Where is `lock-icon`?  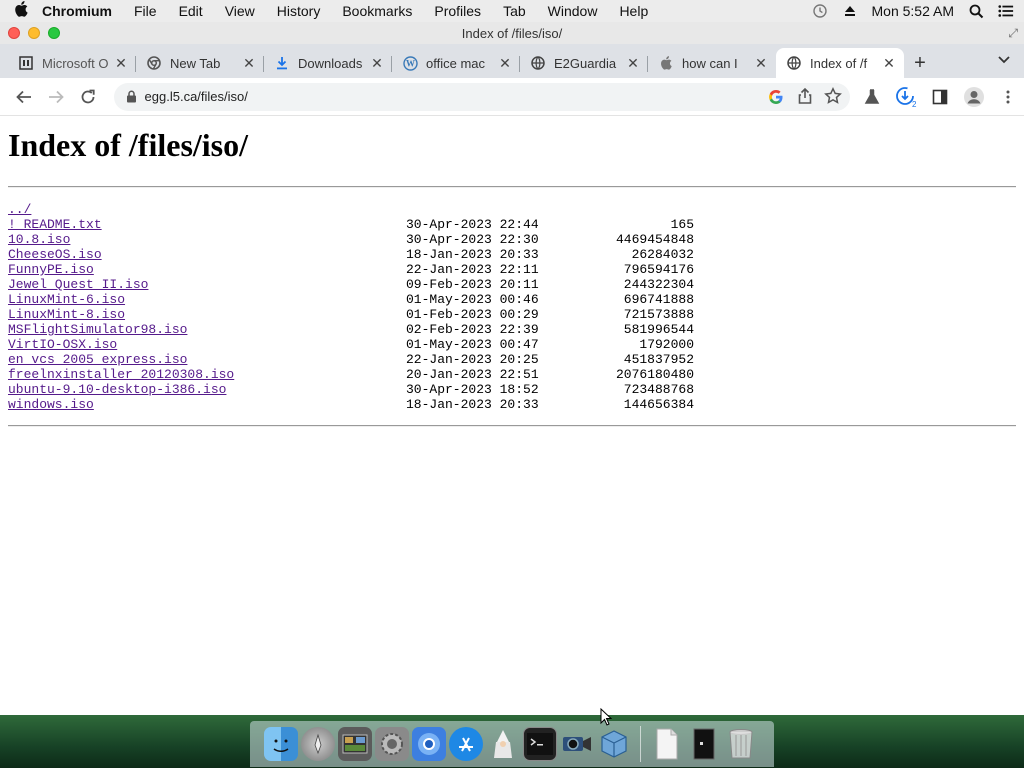 lock-icon is located at coordinates (131, 96).